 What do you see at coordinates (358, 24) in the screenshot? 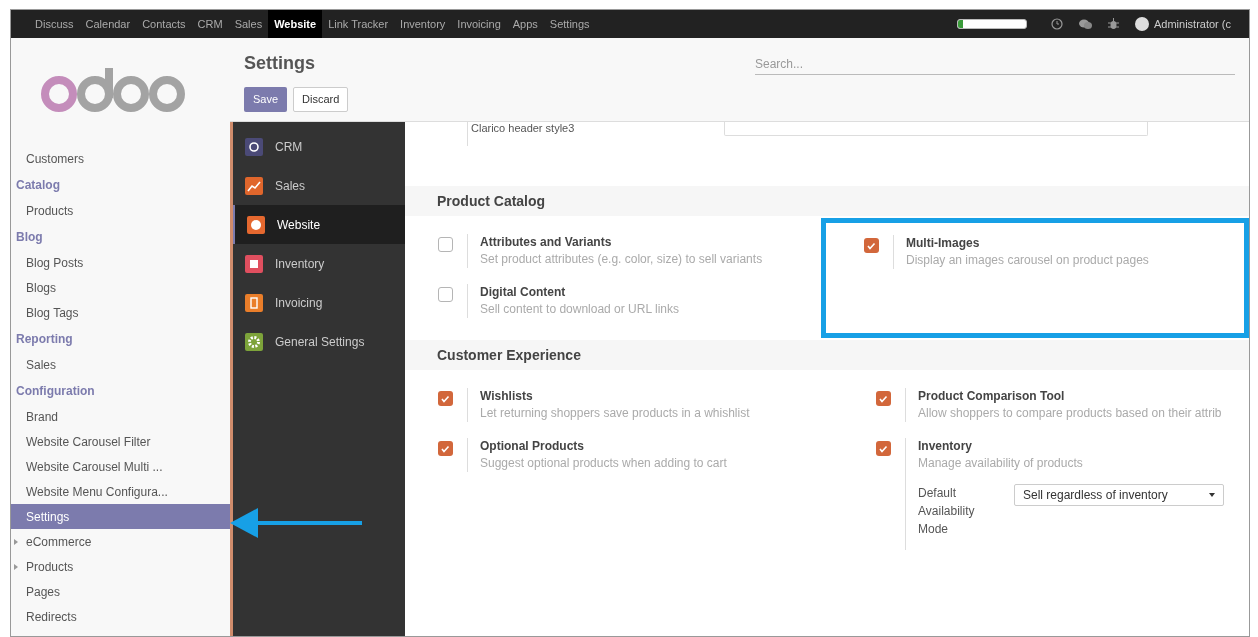
I see `menu-item: Link Tracker` at bounding box center [358, 24].